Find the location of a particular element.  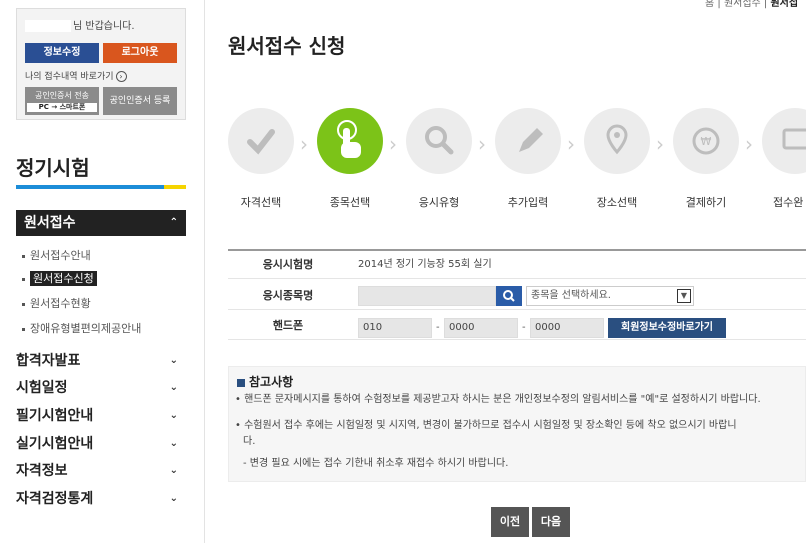

notice-line-3: - 변경 필요 시에는 접수 기한내 취소후 재접수 하시기 바랍니다. is located at coordinates (376, 463).